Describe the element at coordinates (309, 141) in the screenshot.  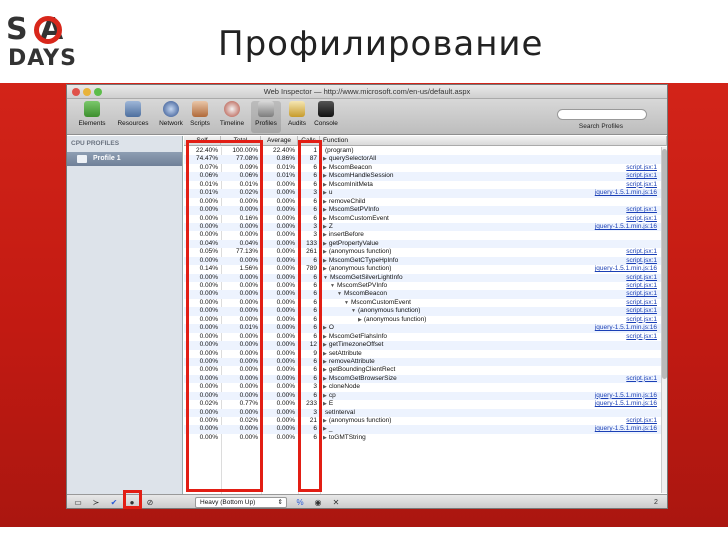
I see `column-calls: Calls` at that location.